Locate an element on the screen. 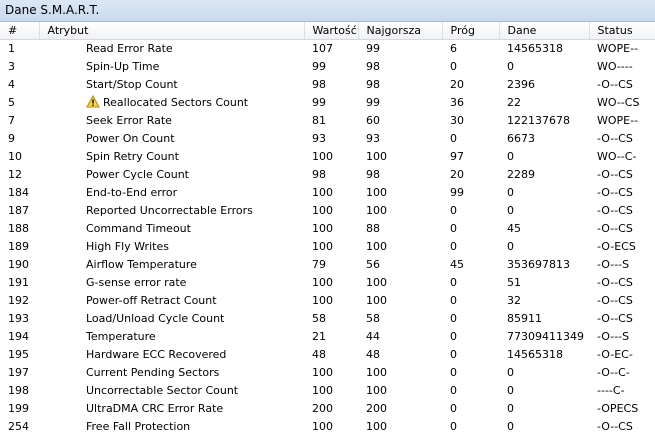  row-worst: 44 is located at coordinates (373, 336).